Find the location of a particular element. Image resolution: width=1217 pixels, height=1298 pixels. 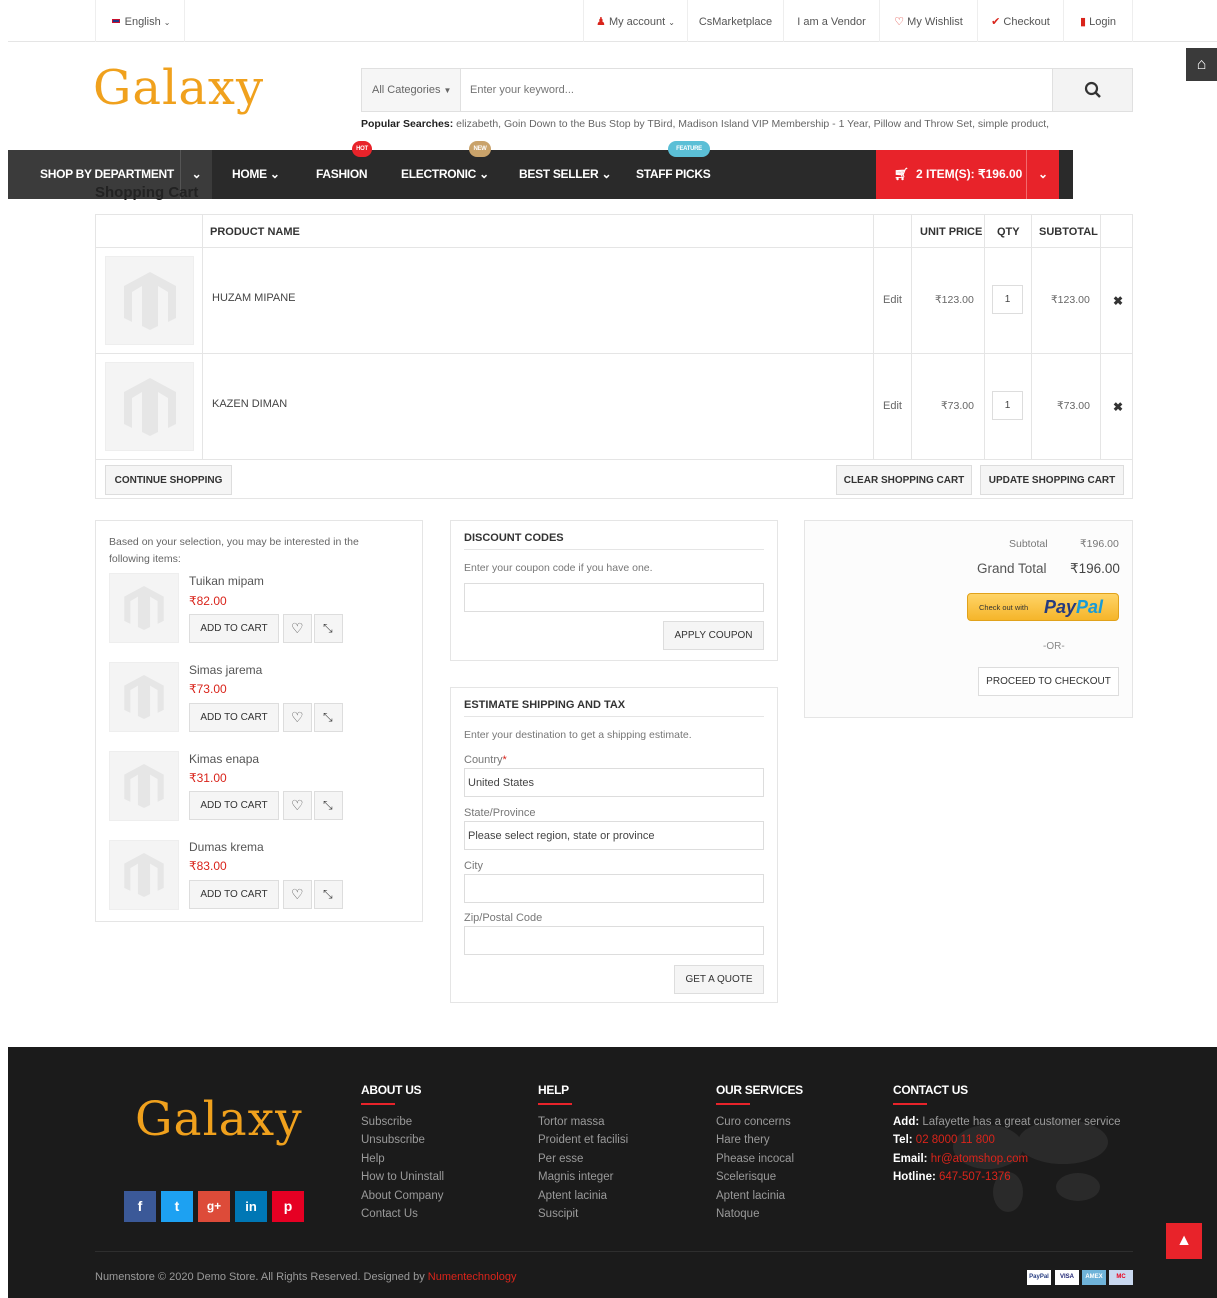

update-cart-button: UPDATE SHOPPING CART is located at coordinates (1052, 480).